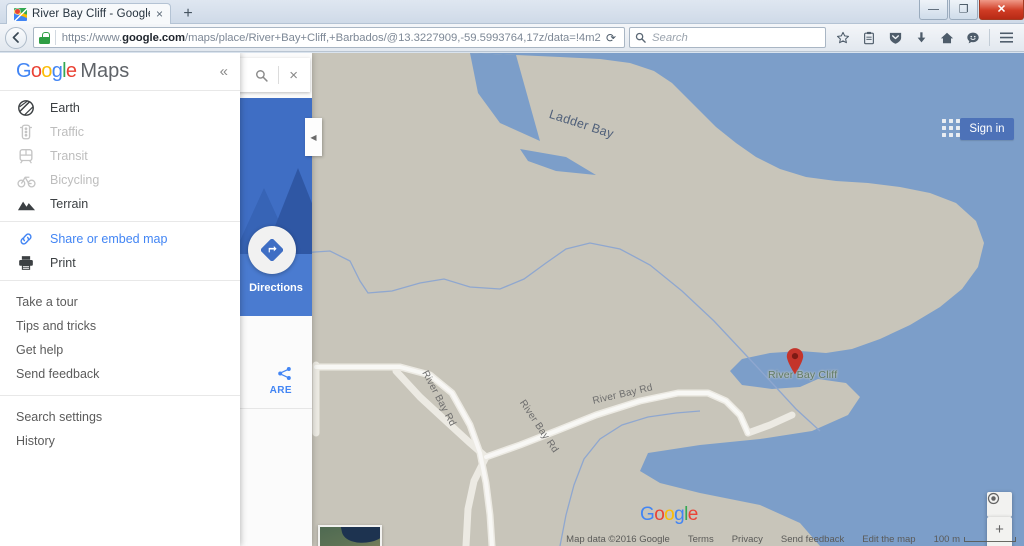 This screenshot has height=546, width=1024. What do you see at coordinates (888, 539) in the screenshot?
I see `footer-edit-the-map: Edit the map` at bounding box center [888, 539].